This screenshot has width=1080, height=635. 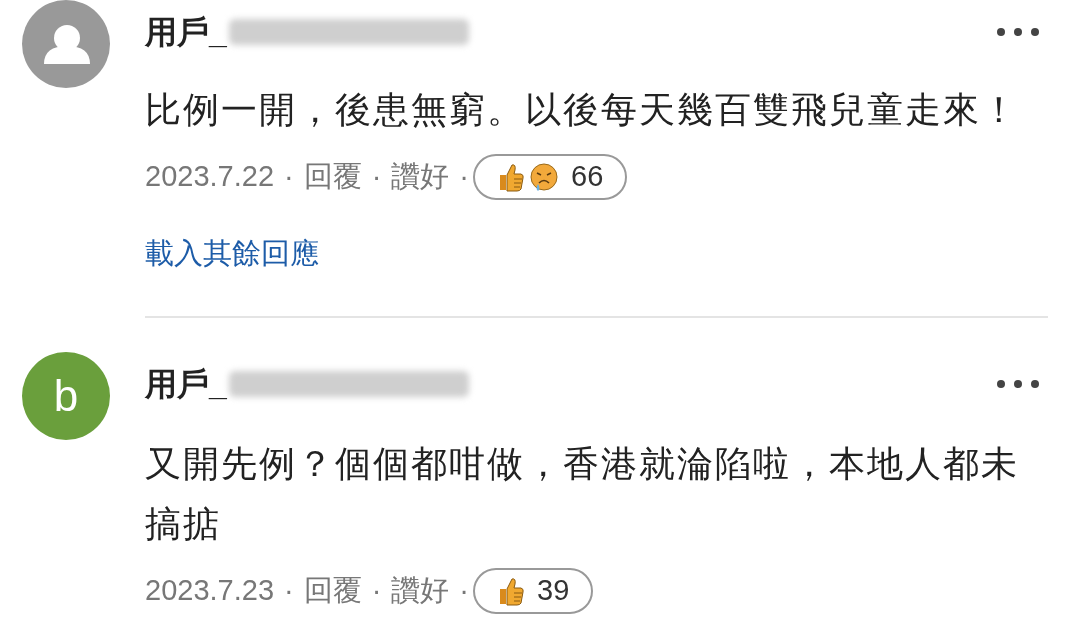 What do you see at coordinates (209, 177) in the screenshot?
I see `comment-date: 2023.7.22` at bounding box center [209, 177].